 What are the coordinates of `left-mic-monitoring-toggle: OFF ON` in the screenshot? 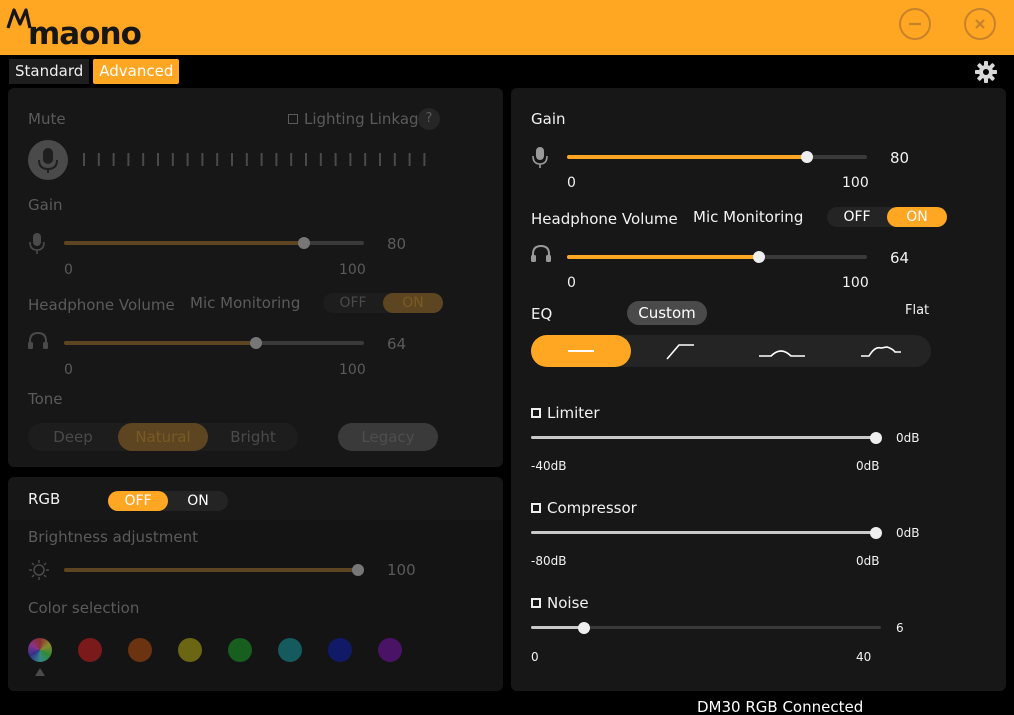 It's located at (383, 303).